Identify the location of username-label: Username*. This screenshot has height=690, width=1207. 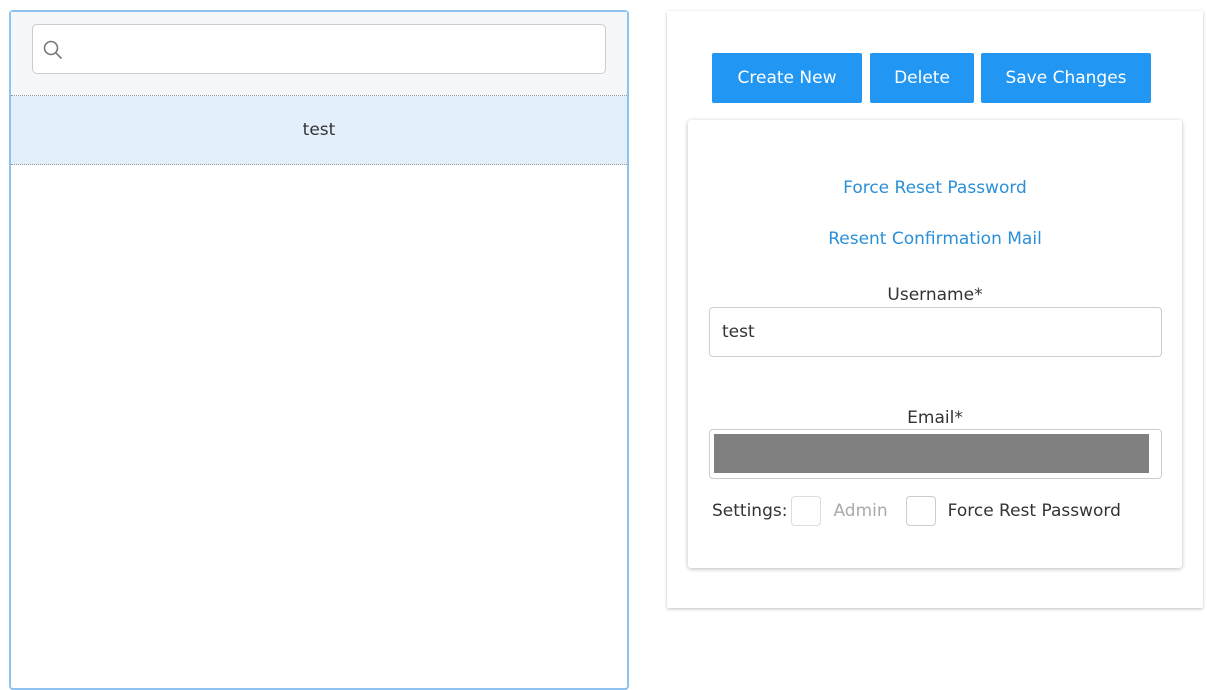
(935, 295).